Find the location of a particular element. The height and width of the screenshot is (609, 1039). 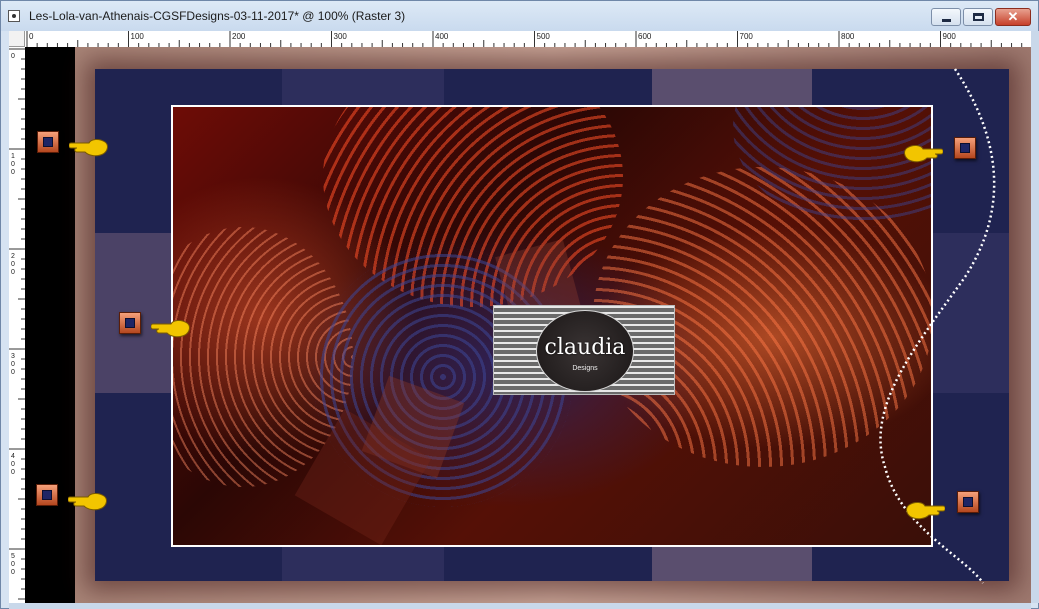

vertical-scroll-track is located at coordinates (1035, 317).